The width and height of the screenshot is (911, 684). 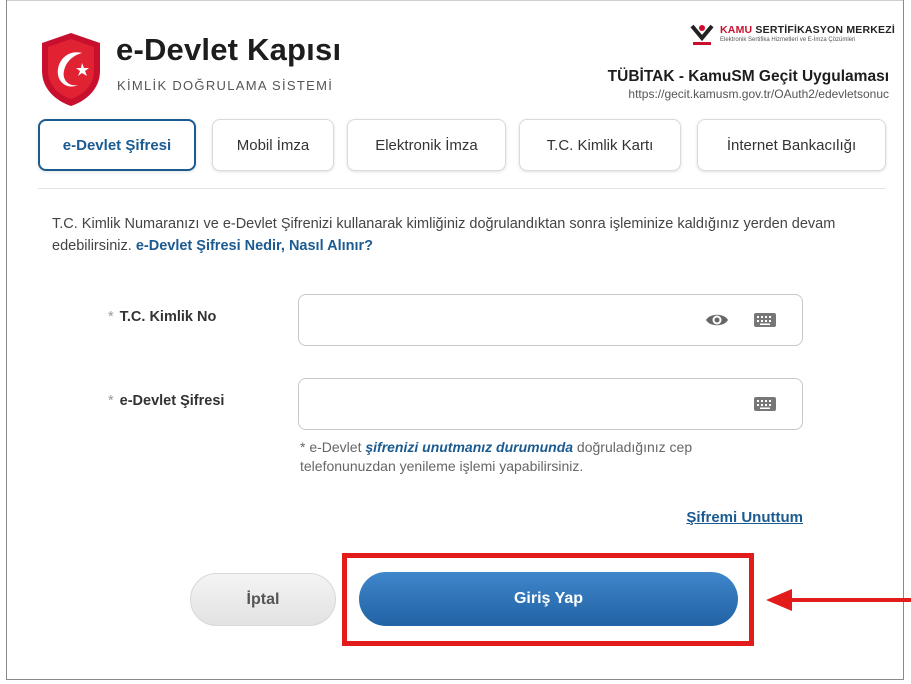 What do you see at coordinates (71, 69) in the screenshot?
I see `edevlet-emblem-icon` at bounding box center [71, 69].